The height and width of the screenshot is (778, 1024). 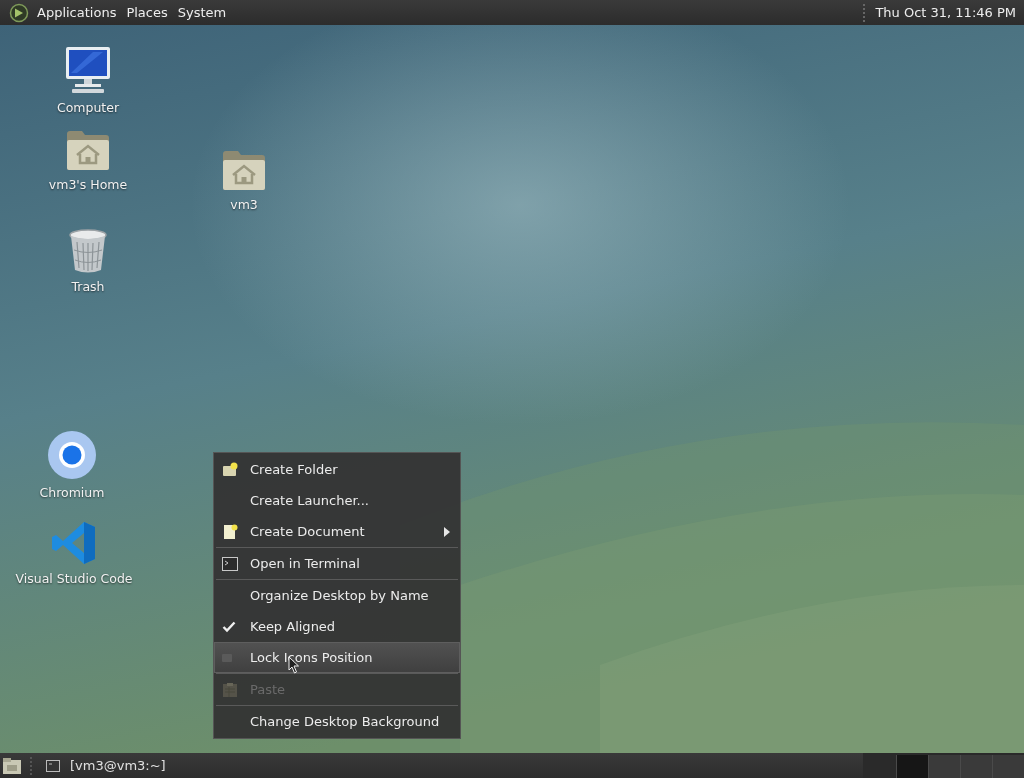 I want to click on menu-item: System, so click(x=202, y=12).